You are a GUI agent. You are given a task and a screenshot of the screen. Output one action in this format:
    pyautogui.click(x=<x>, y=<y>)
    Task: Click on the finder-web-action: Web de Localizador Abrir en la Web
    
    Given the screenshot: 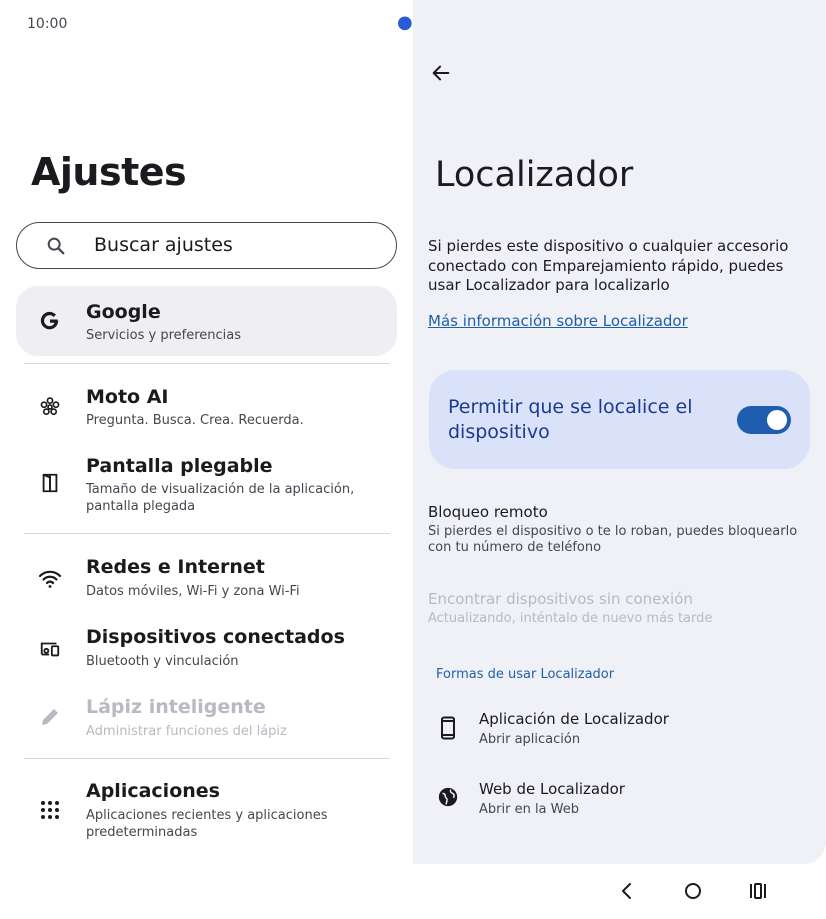 What is the action you would take?
    pyautogui.click(x=619, y=802)
    